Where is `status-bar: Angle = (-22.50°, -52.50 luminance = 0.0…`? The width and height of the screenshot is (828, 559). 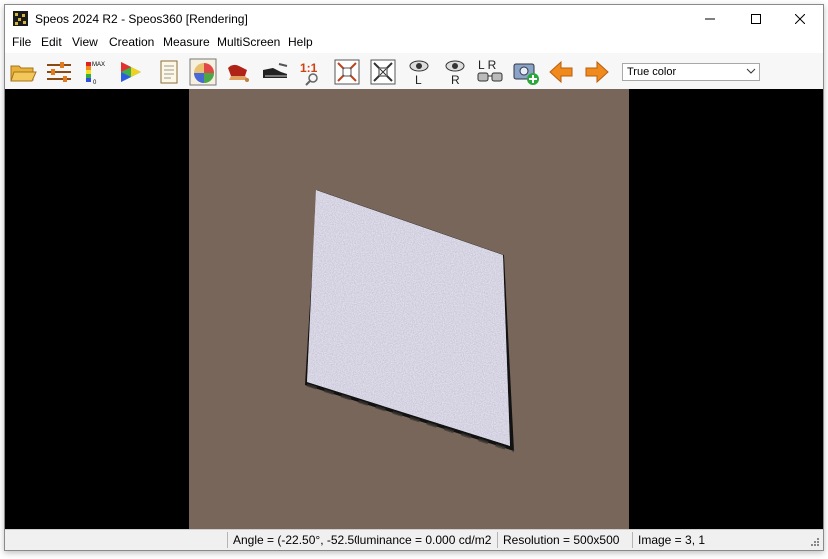 status-bar: Angle = (-22.50°, -52.50 luminance = 0.0… is located at coordinates (414, 539).